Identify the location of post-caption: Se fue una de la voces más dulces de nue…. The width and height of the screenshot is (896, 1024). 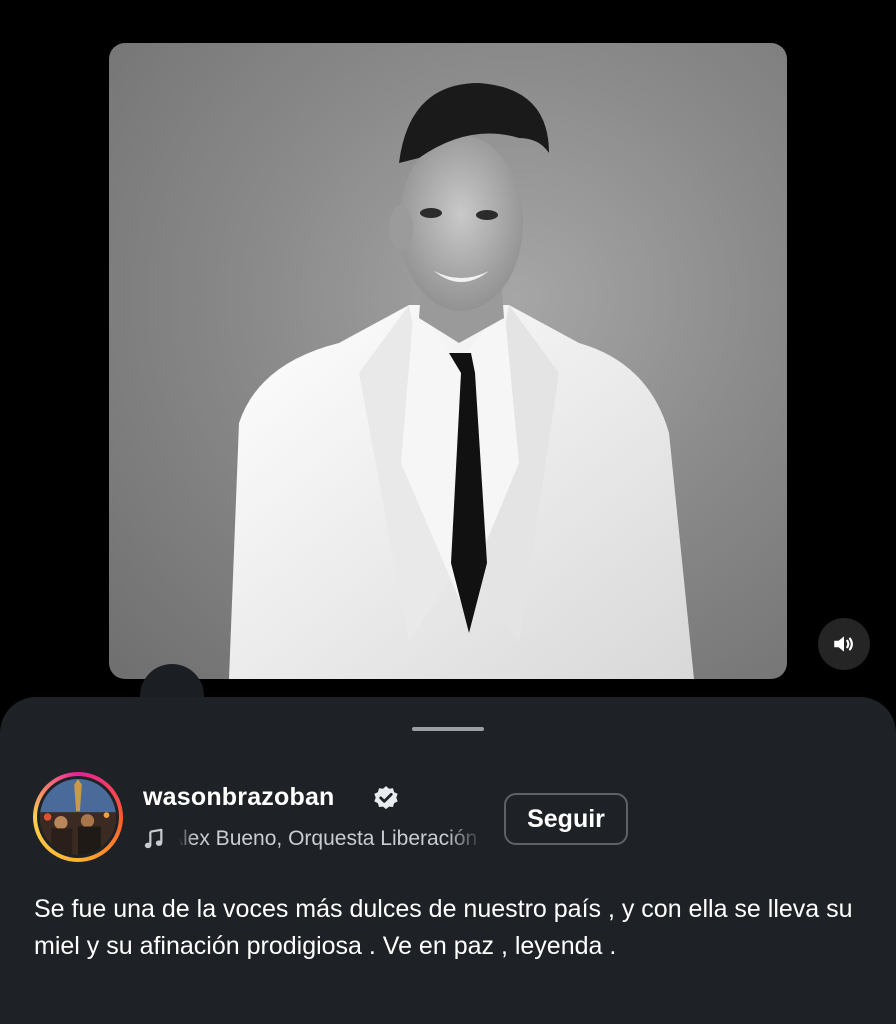
(443, 927).